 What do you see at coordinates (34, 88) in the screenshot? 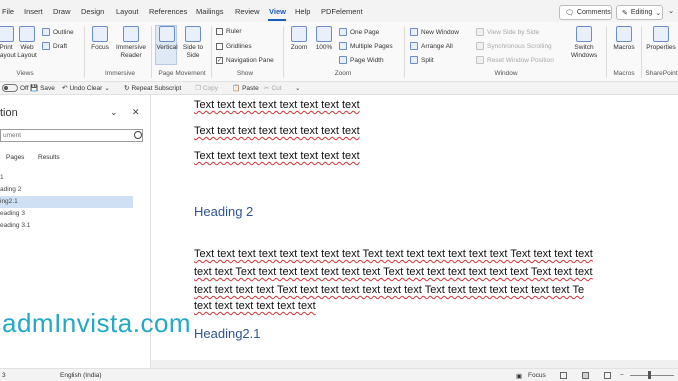
I see `save-icon: 💾` at bounding box center [34, 88].